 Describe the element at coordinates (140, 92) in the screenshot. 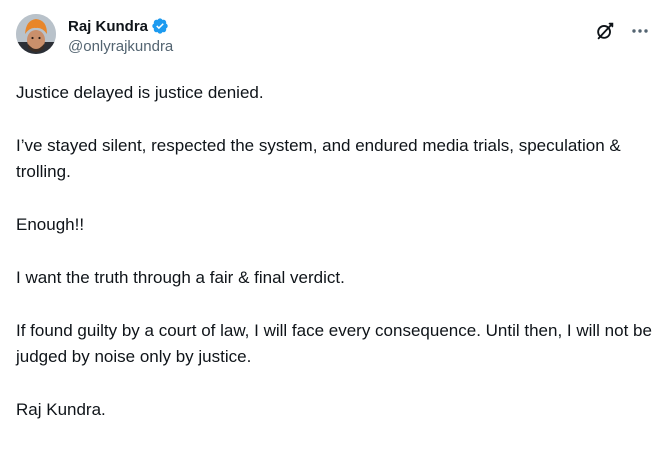

I see `tweet-paragraph: Justice delayed is justice denied.` at that location.